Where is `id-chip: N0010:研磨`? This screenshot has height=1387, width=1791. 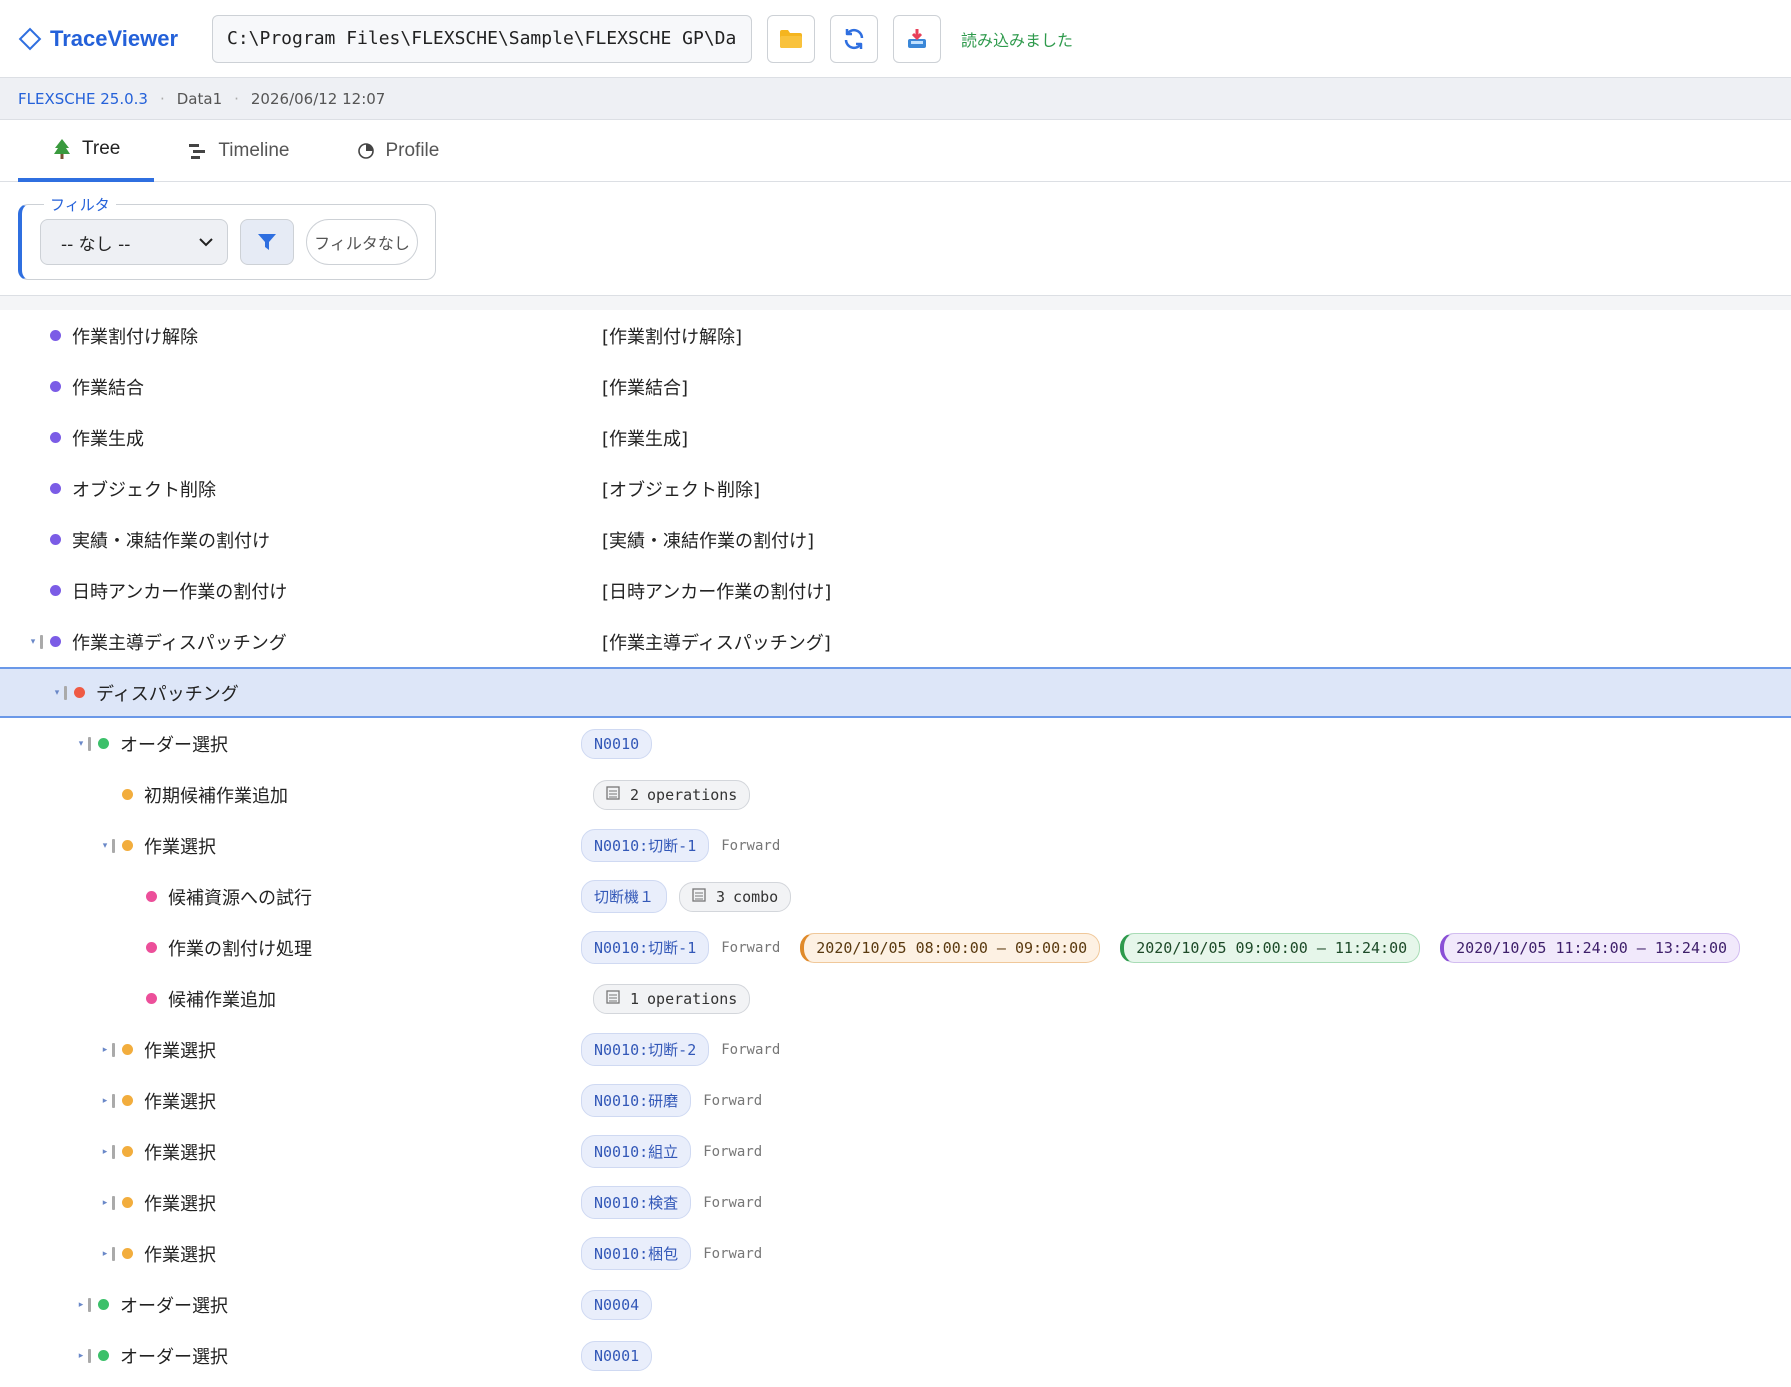
id-chip: N0010:研磨 is located at coordinates (636, 1100).